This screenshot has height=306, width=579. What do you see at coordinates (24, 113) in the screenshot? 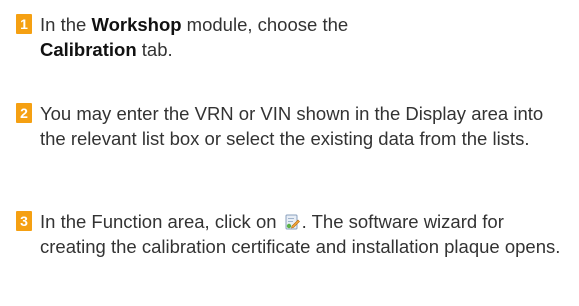
I see `step-number-badge: 2` at bounding box center [24, 113].